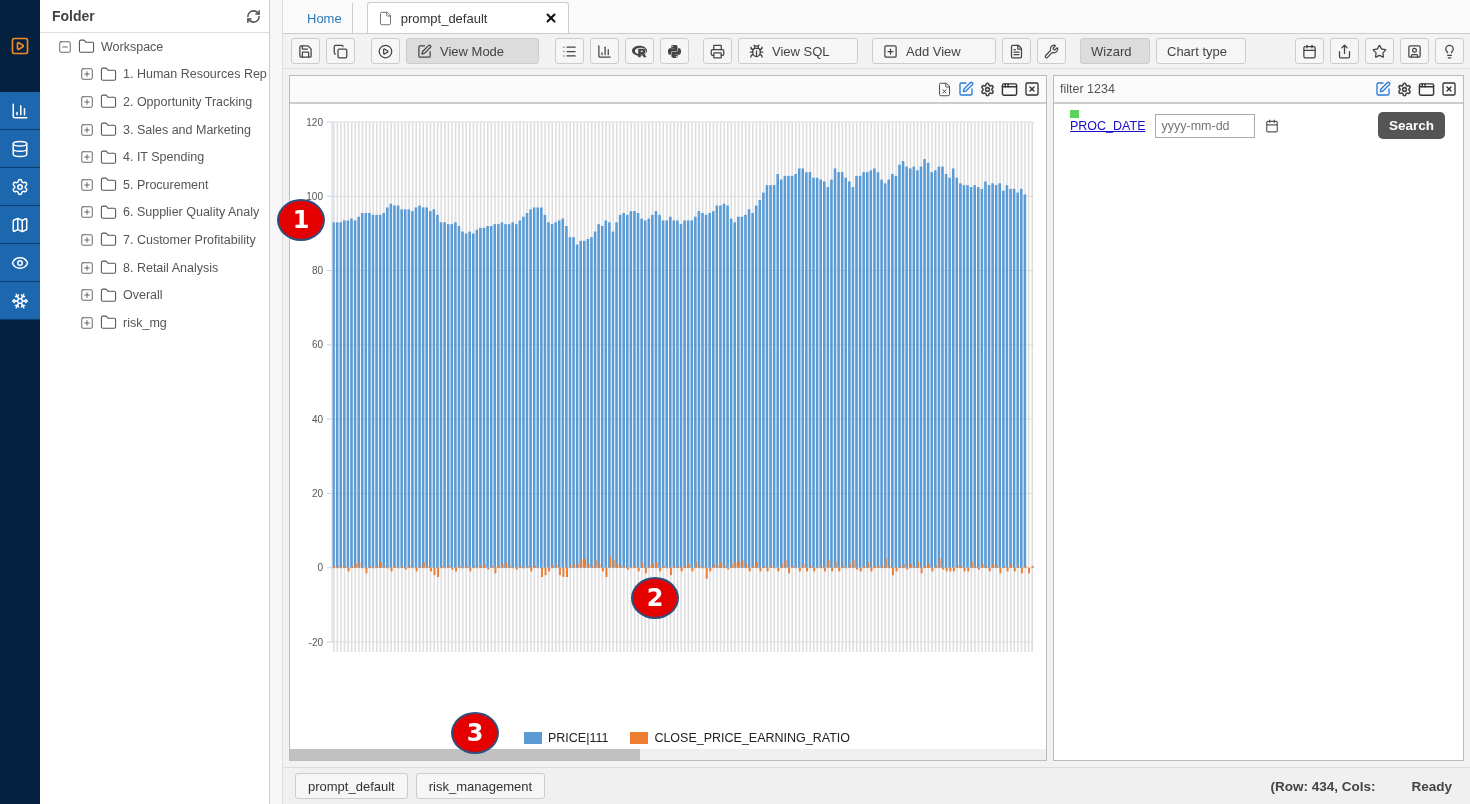 The height and width of the screenshot is (804, 1470). What do you see at coordinates (314, 196) in the screenshot?
I see `axis-label: 100` at bounding box center [314, 196].